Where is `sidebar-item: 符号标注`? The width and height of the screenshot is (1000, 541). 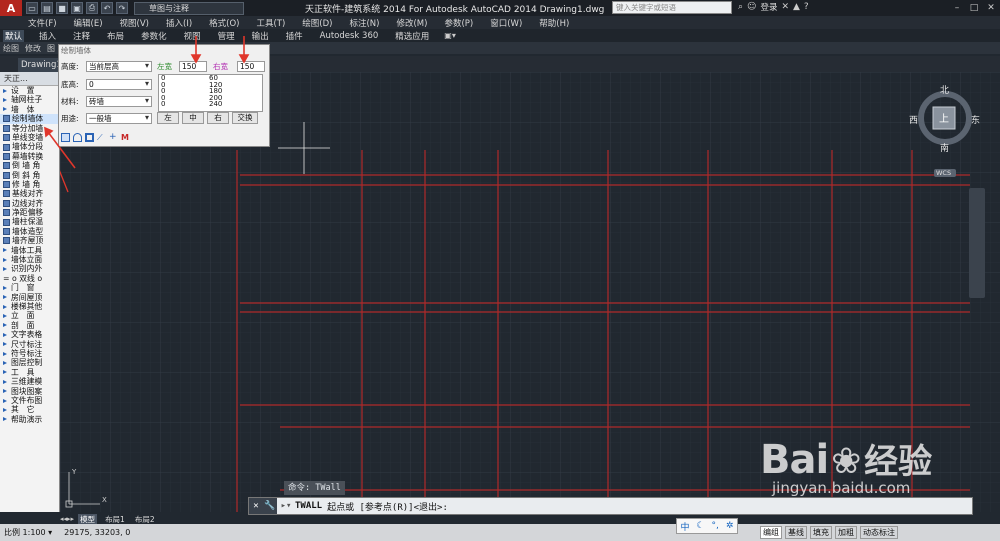 sidebar-item: 符号标注 is located at coordinates (29, 353).